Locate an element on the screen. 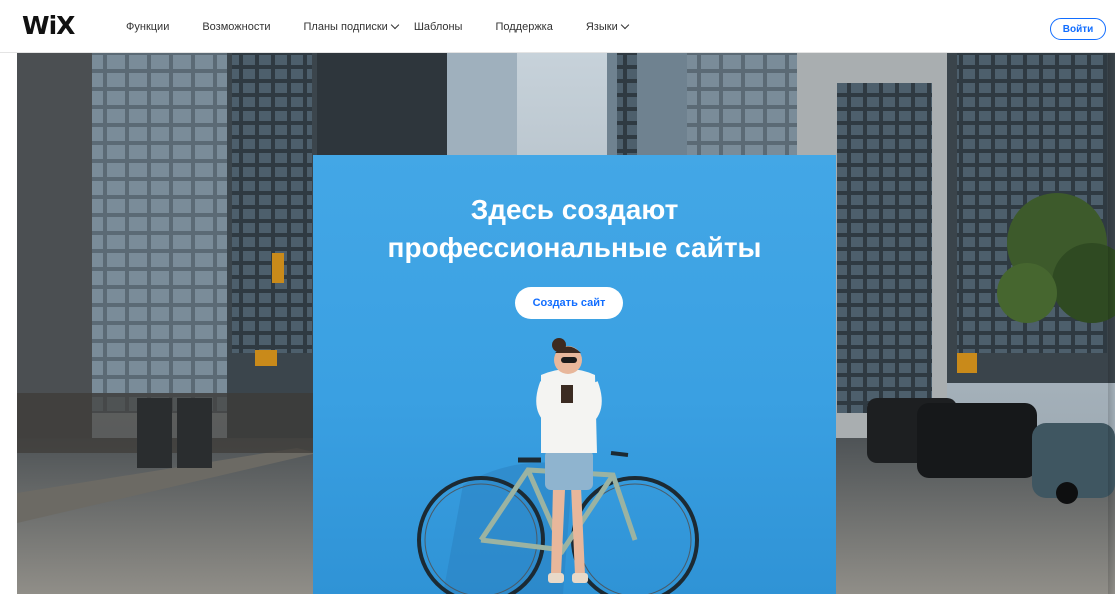  nav-item-functions: Функции is located at coordinates (147, 27).